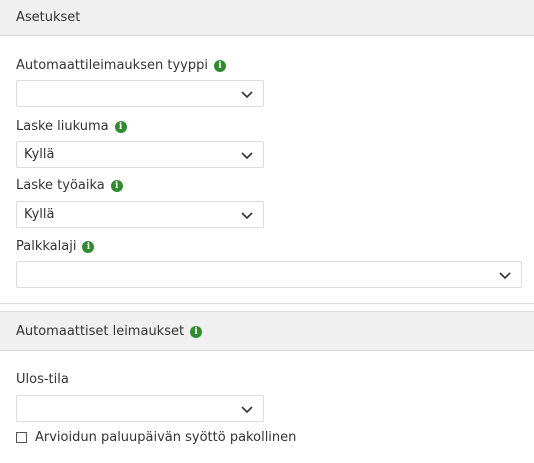  Describe the element at coordinates (166, 437) in the screenshot. I see `return-date-required-label: Arvioidun paluupäivän syöttö pakollinen` at that location.